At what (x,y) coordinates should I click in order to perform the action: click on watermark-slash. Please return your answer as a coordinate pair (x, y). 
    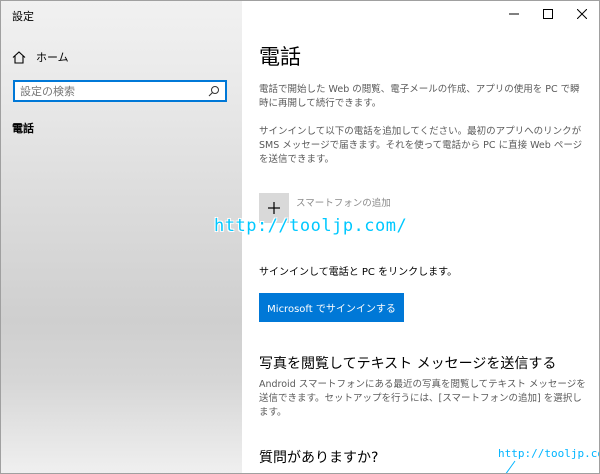
    Looking at the image, I should click on (510, 466).